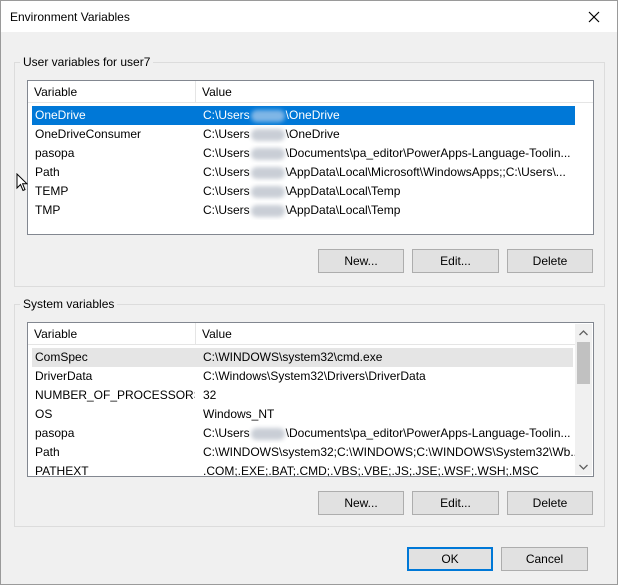  I want to click on variable-value: C:\WINDOWS\system32\cmd.exe, so click(293, 357).